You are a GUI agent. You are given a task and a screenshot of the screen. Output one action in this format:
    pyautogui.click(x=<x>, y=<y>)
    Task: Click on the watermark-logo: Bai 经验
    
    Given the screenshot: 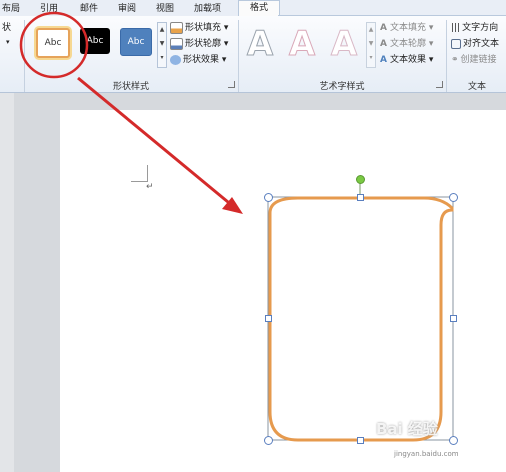 What is the action you would take?
    pyautogui.click(x=407, y=429)
    